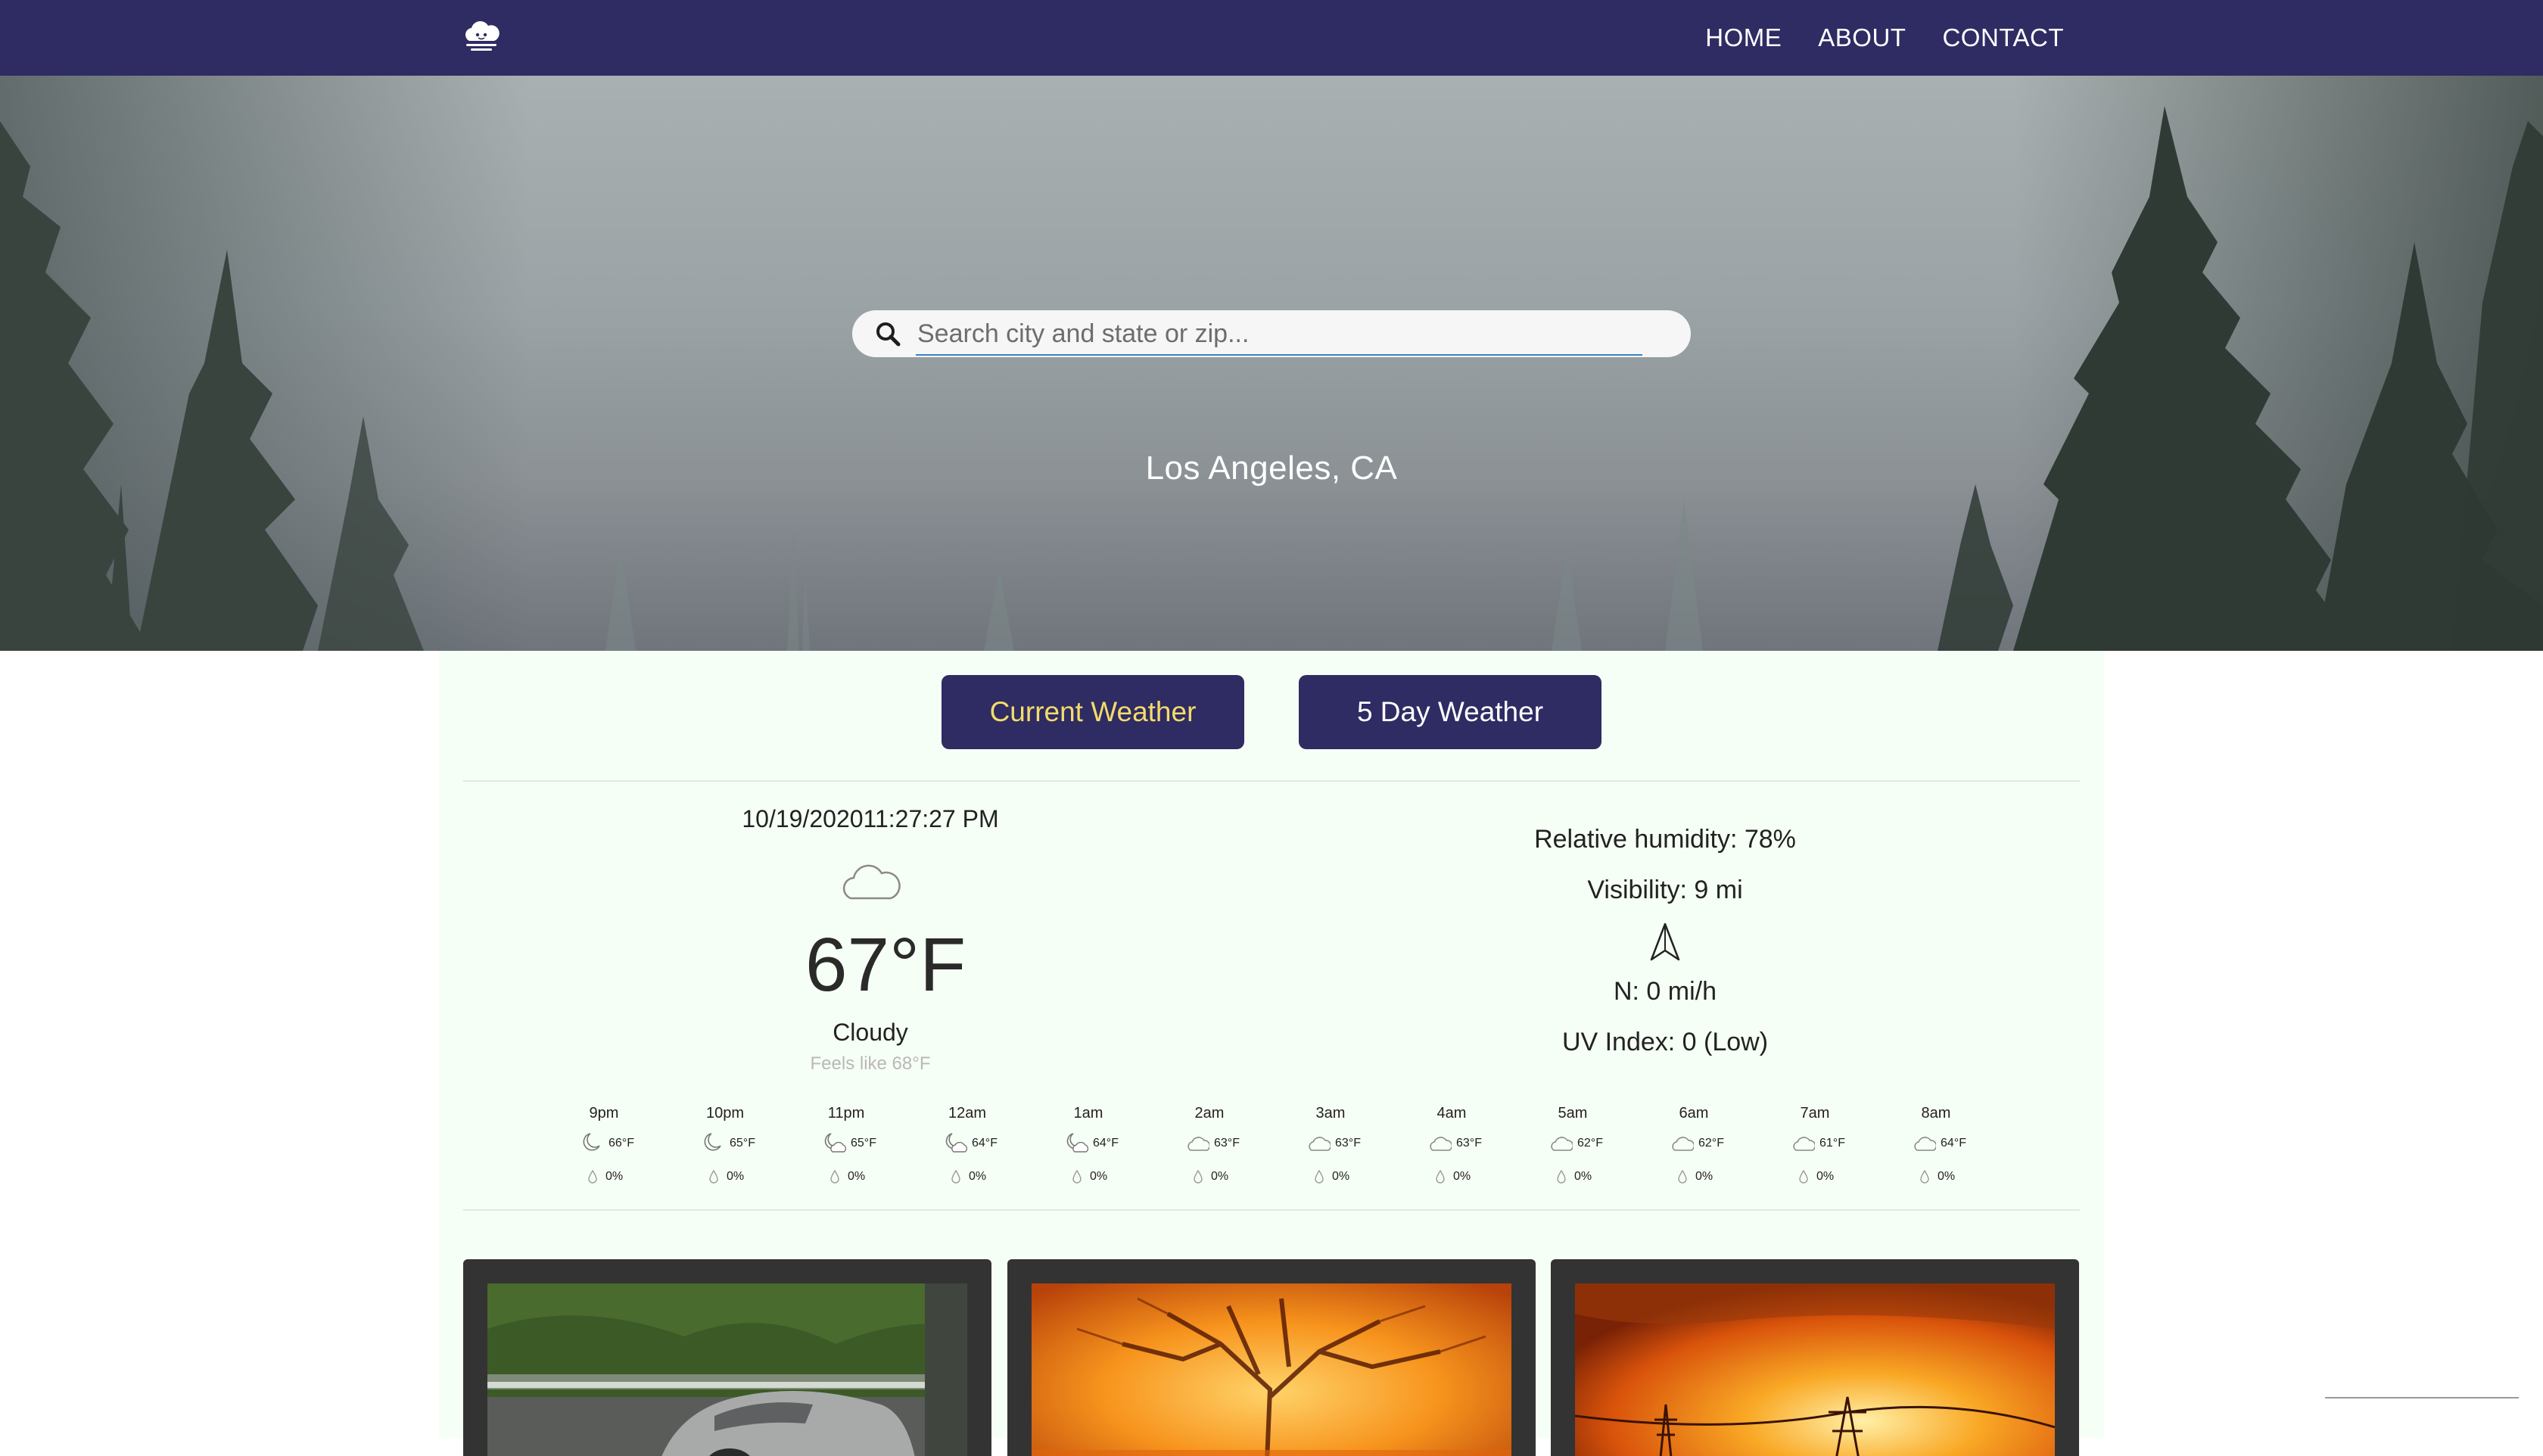 The image size is (2543, 1456). What do you see at coordinates (1209, 1113) in the screenshot?
I see `hourly-time: 2am` at bounding box center [1209, 1113].